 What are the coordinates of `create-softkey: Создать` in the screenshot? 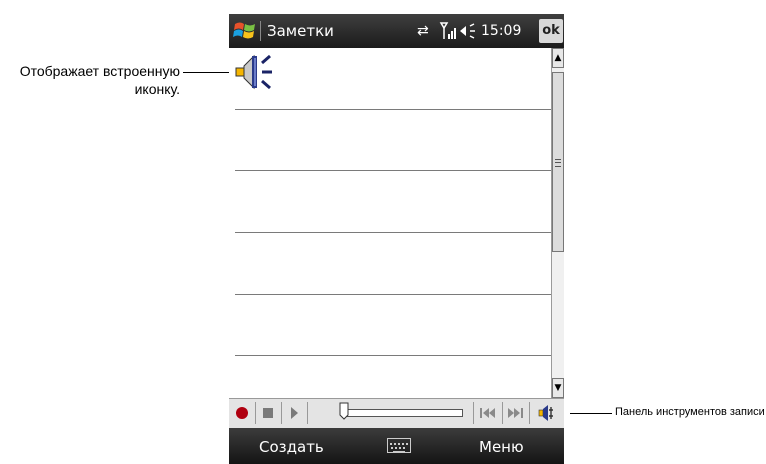 It's located at (291, 447).